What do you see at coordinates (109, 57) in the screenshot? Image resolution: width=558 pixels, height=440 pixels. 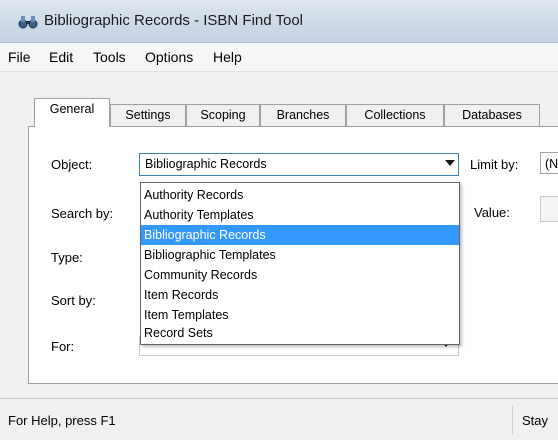 I see `menu-tools: Tools` at bounding box center [109, 57].